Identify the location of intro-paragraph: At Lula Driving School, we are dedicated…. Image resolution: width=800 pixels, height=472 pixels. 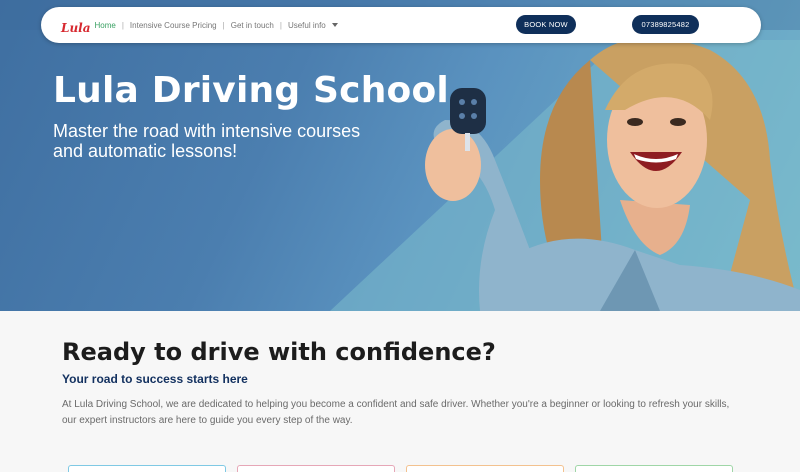
(396, 412).